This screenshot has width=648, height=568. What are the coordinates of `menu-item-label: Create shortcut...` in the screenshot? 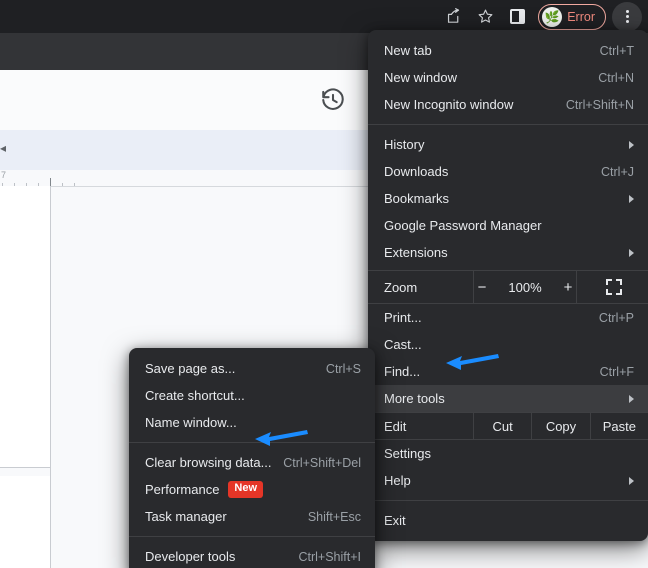 It's located at (195, 395).